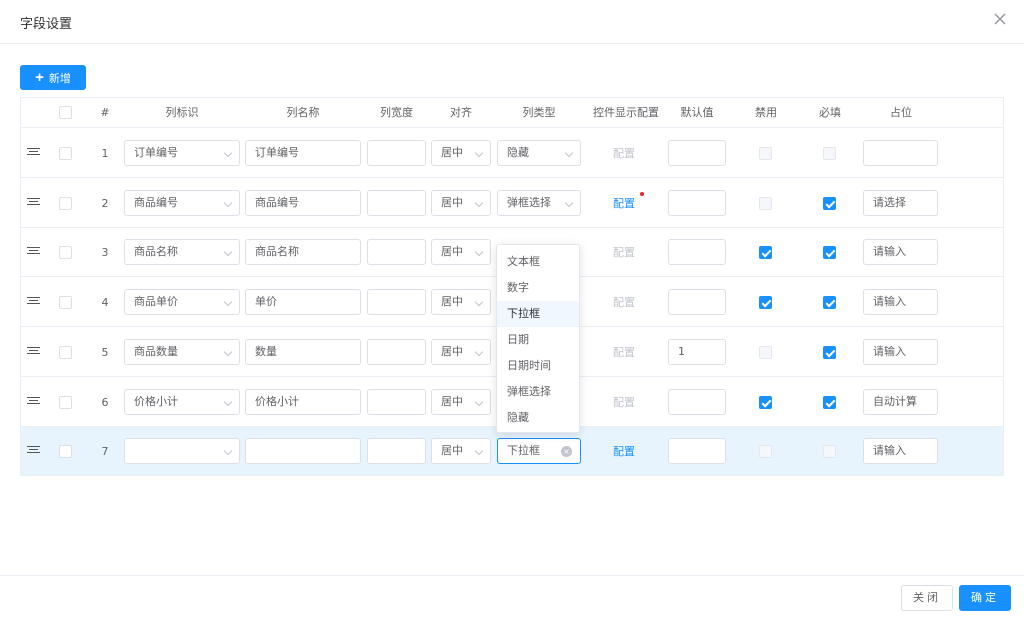 The image size is (1024, 620). What do you see at coordinates (303, 451) in the screenshot?
I see `col-name-input` at bounding box center [303, 451].